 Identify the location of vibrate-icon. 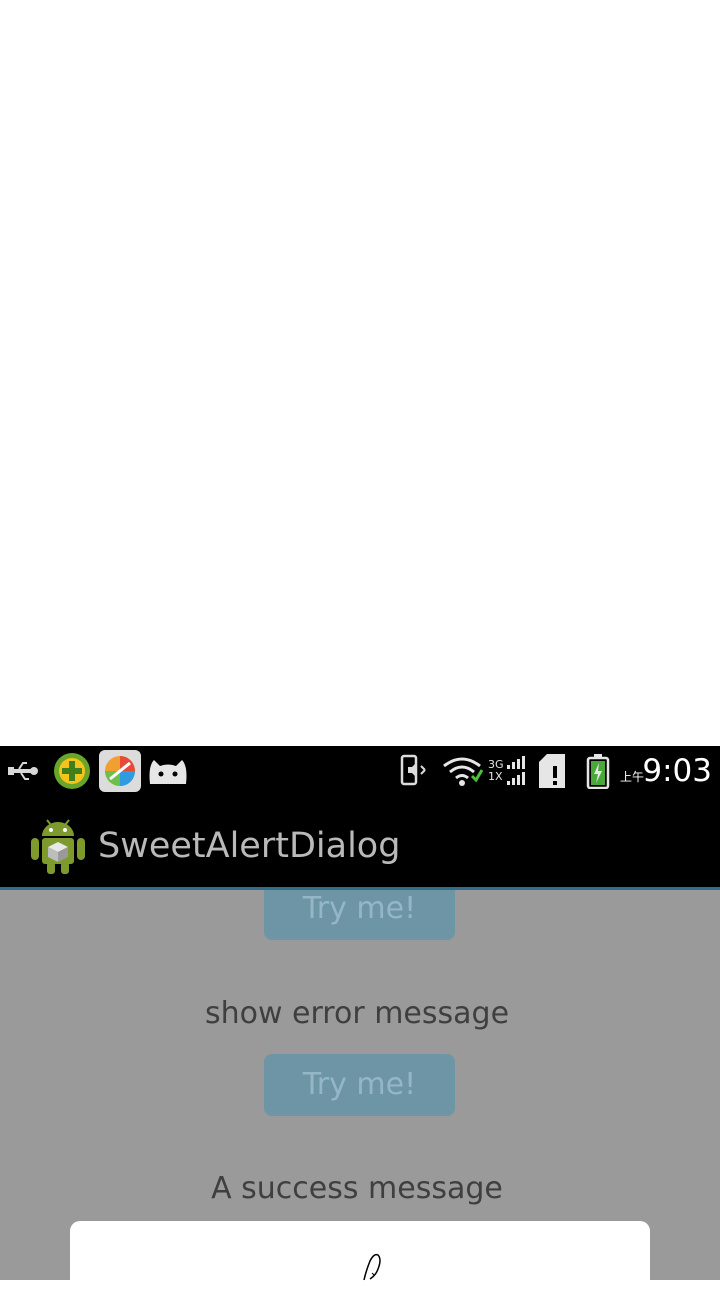
(415, 771).